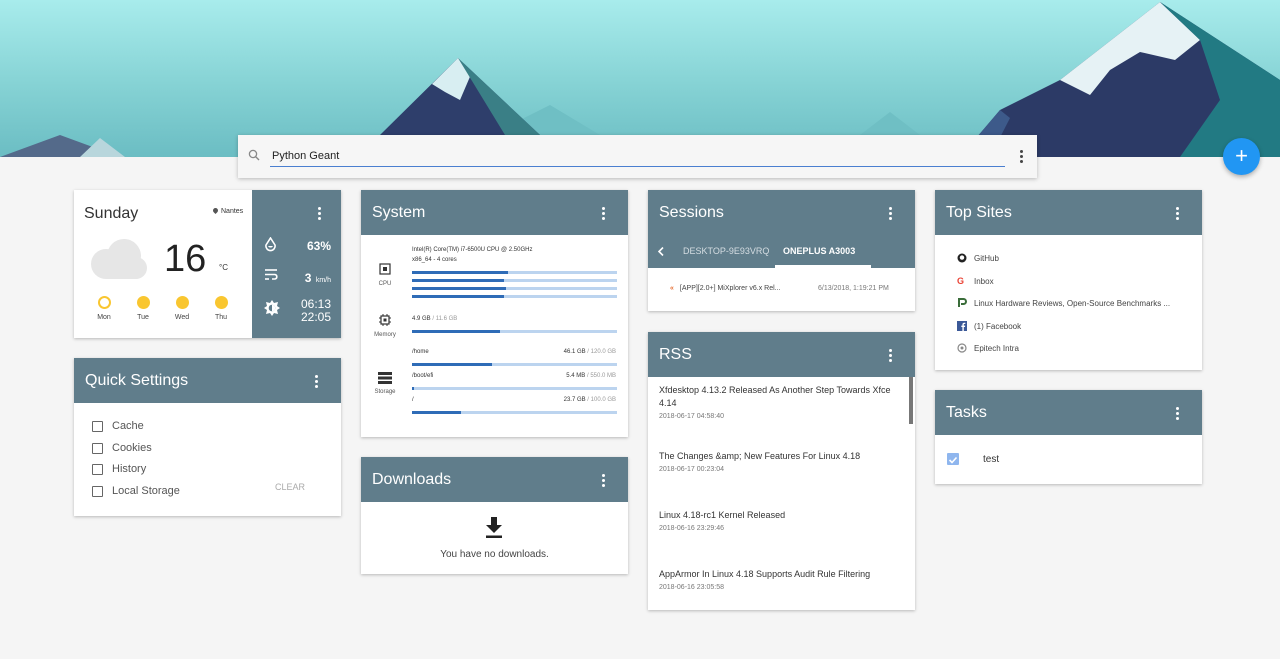 This screenshot has height=659, width=1280. Describe the element at coordinates (576, 376) in the screenshot. I see `disk-used: 5.4 MB` at that location.